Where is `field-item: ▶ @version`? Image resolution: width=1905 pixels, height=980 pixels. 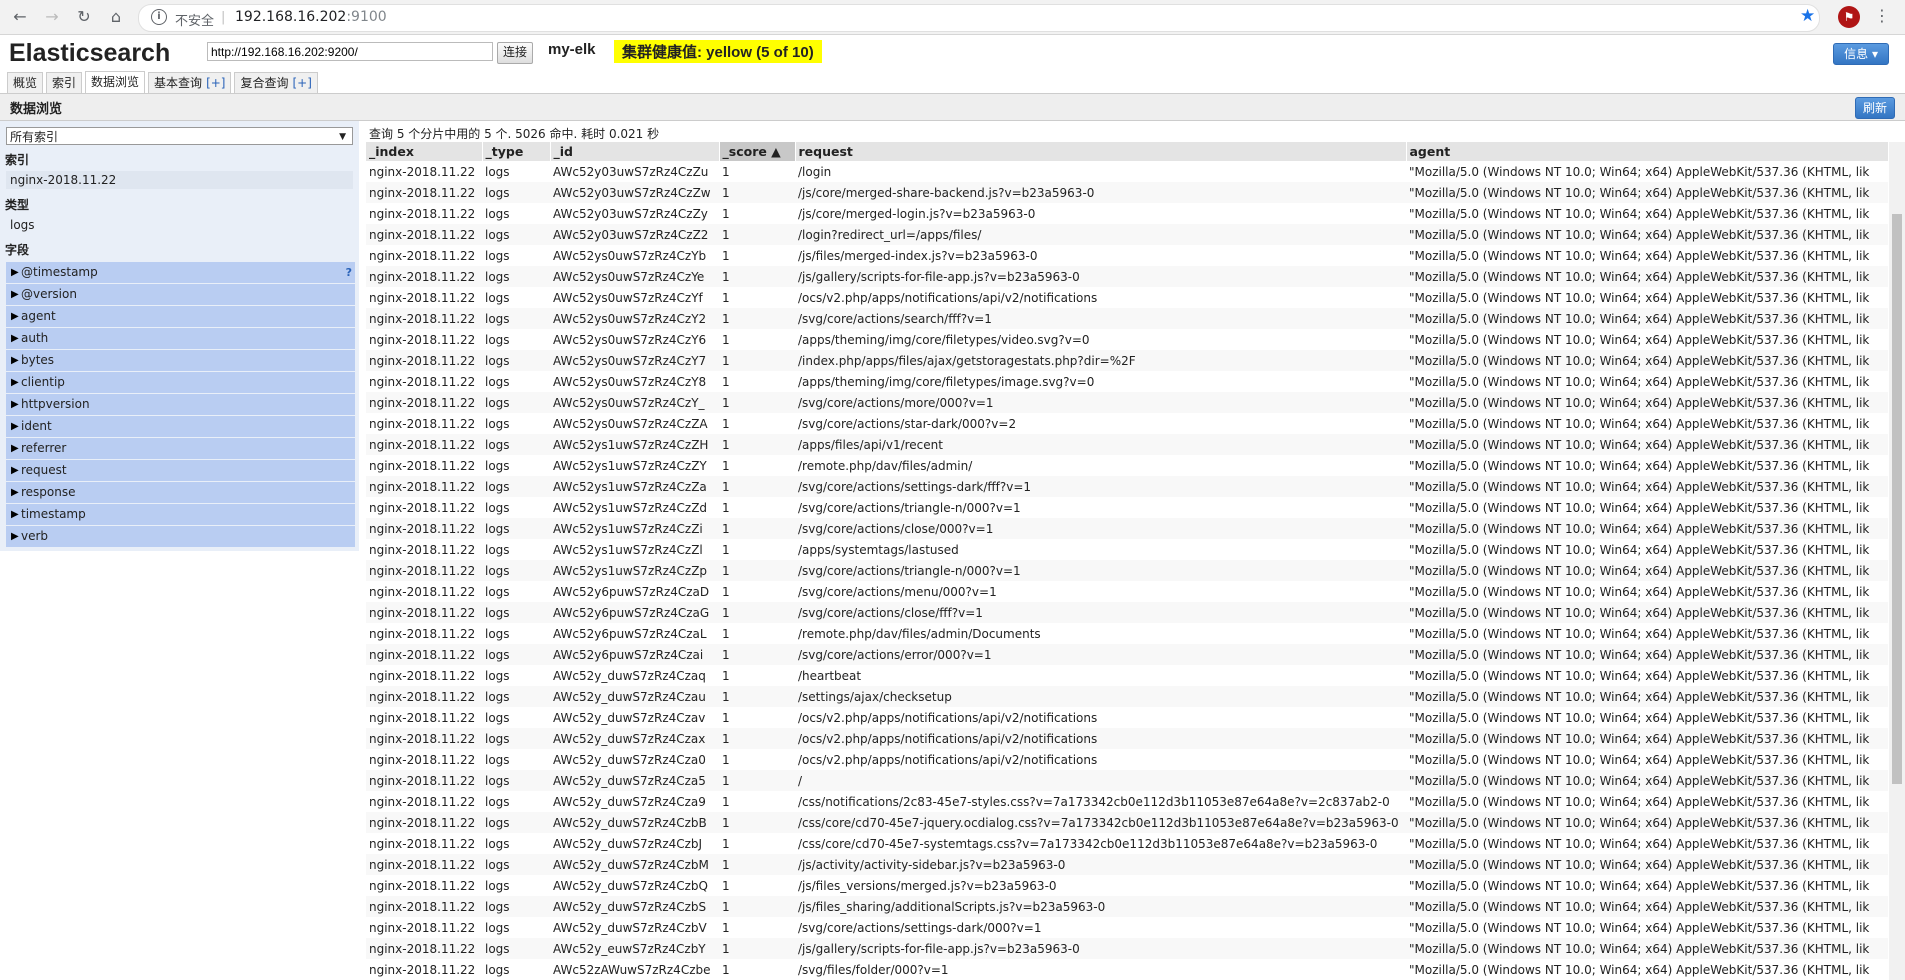 field-item: ▶ @version is located at coordinates (180, 294).